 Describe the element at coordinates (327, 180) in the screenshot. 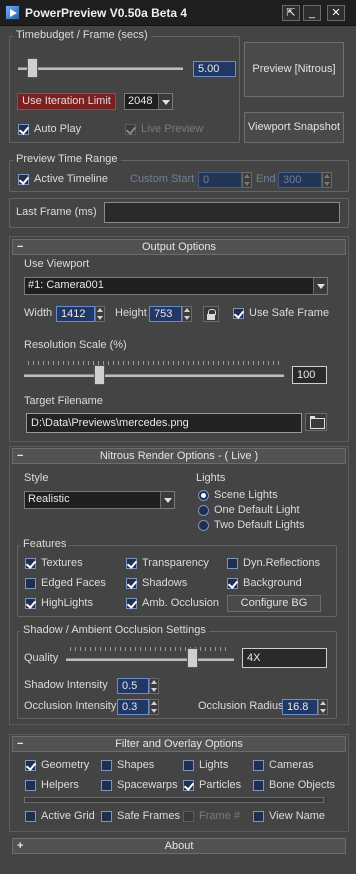

I see `end-spinner` at that location.